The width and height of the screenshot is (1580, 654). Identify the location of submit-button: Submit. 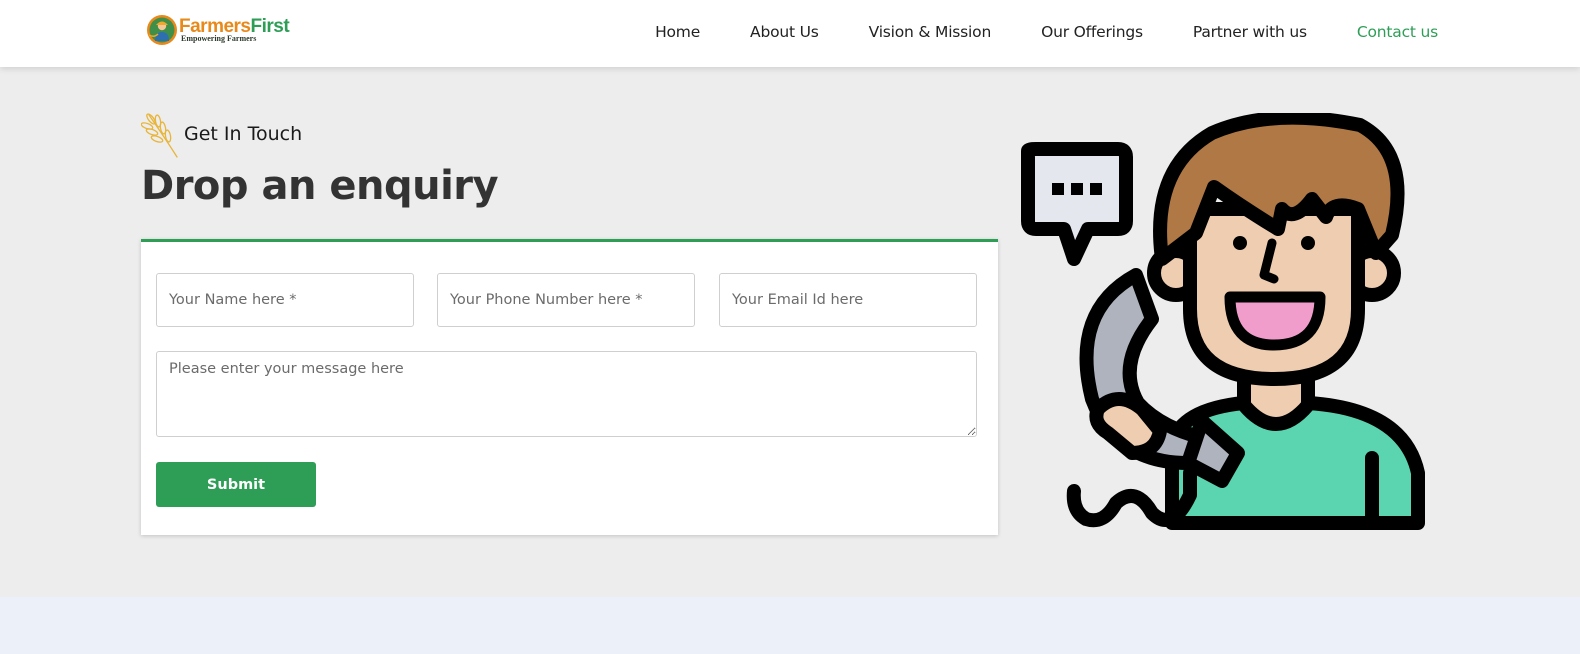
(236, 484).